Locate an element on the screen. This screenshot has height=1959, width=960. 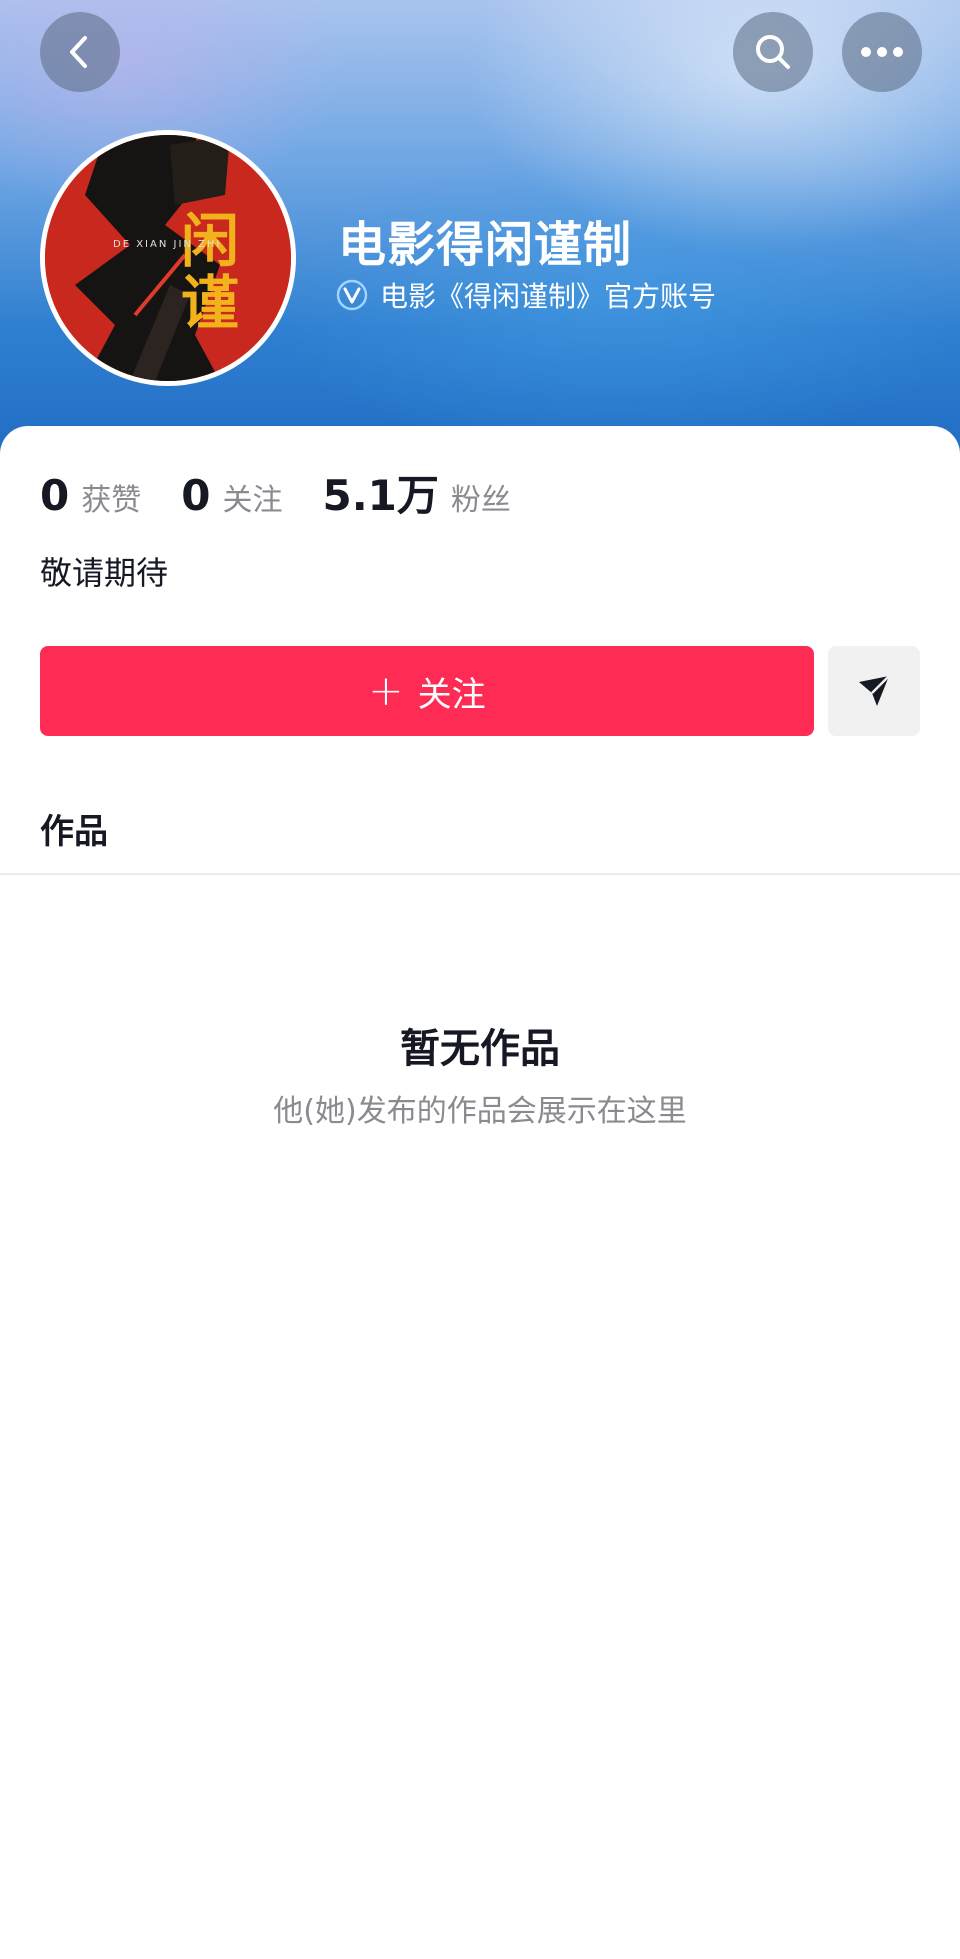
avatar-subtitle-text: DE XIAN JIN ZHI is located at coordinates (167, 244).